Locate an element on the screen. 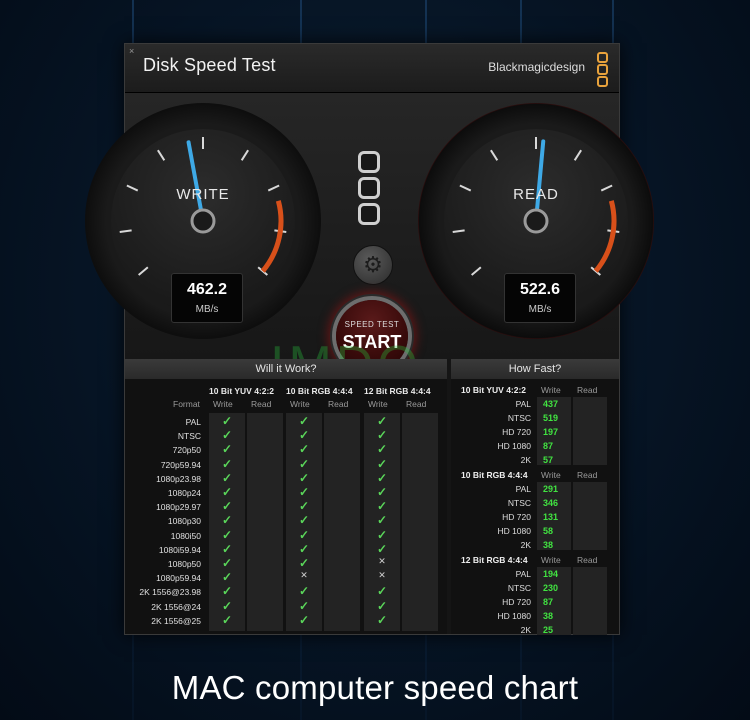 This screenshot has height=720, width=750. format-group-header: 12 Bit RGB 4:4:4 is located at coordinates (397, 391).